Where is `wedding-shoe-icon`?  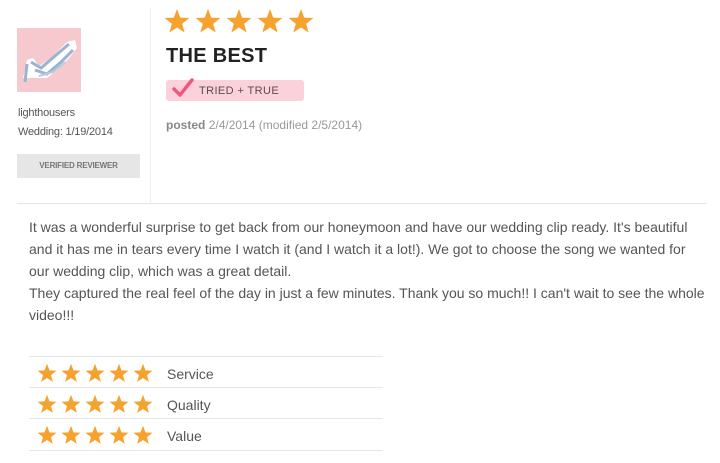
wedding-shoe-icon is located at coordinates (49, 60).